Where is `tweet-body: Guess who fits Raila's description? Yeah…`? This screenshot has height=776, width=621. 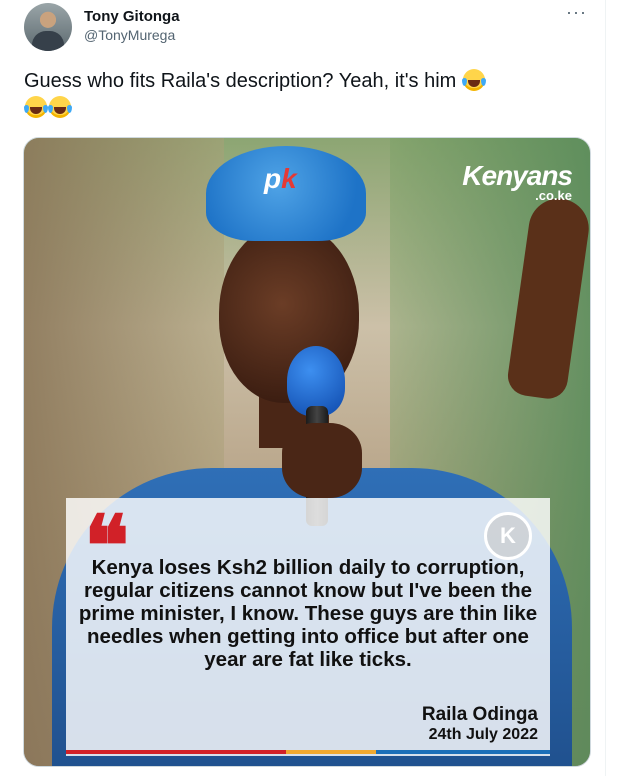
tweet-body: Guess who fits Raila's description? Yeah… is located at coordinates (240, 81).